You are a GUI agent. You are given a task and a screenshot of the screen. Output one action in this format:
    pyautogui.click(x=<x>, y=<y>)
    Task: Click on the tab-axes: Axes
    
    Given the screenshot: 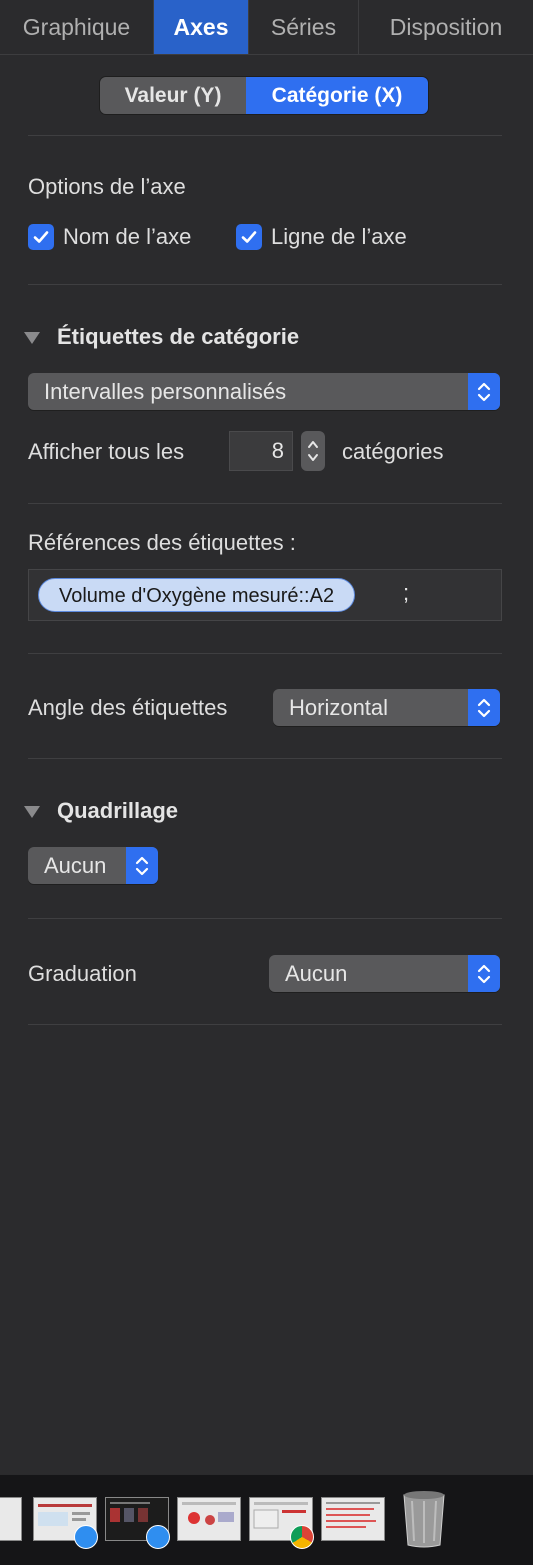 What is the action you would take?
    pyautogui.click(x=201, y=27)
    